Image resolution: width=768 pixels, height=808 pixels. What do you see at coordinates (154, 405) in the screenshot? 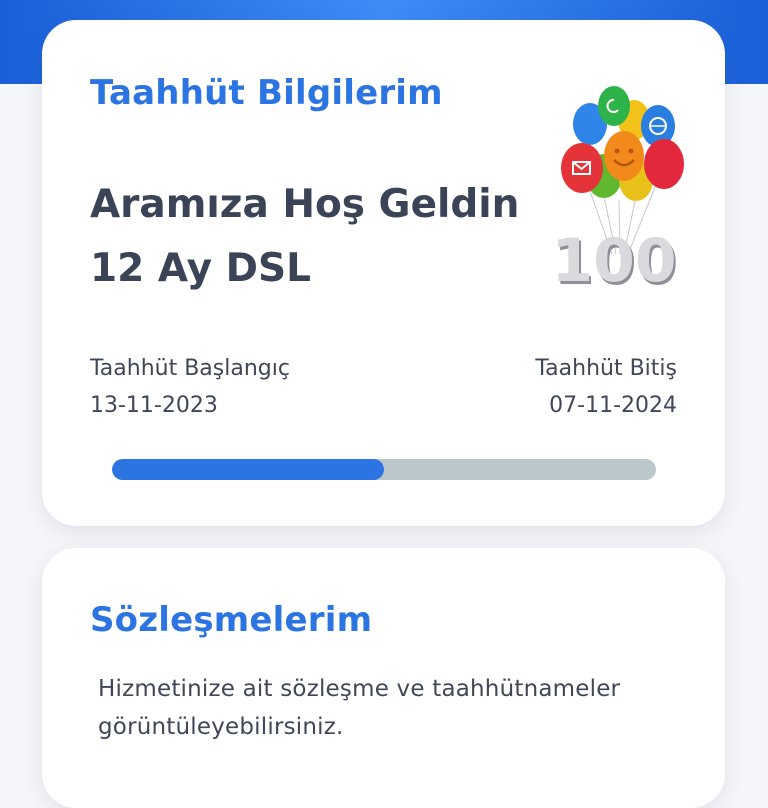
I see `start-date-value: 13-11-2023` at bounding box center [154, 405].